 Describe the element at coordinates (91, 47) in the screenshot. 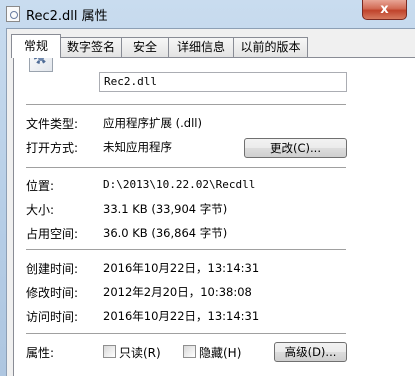

I see `tab-digital-signatures: 数字签名` at that location.